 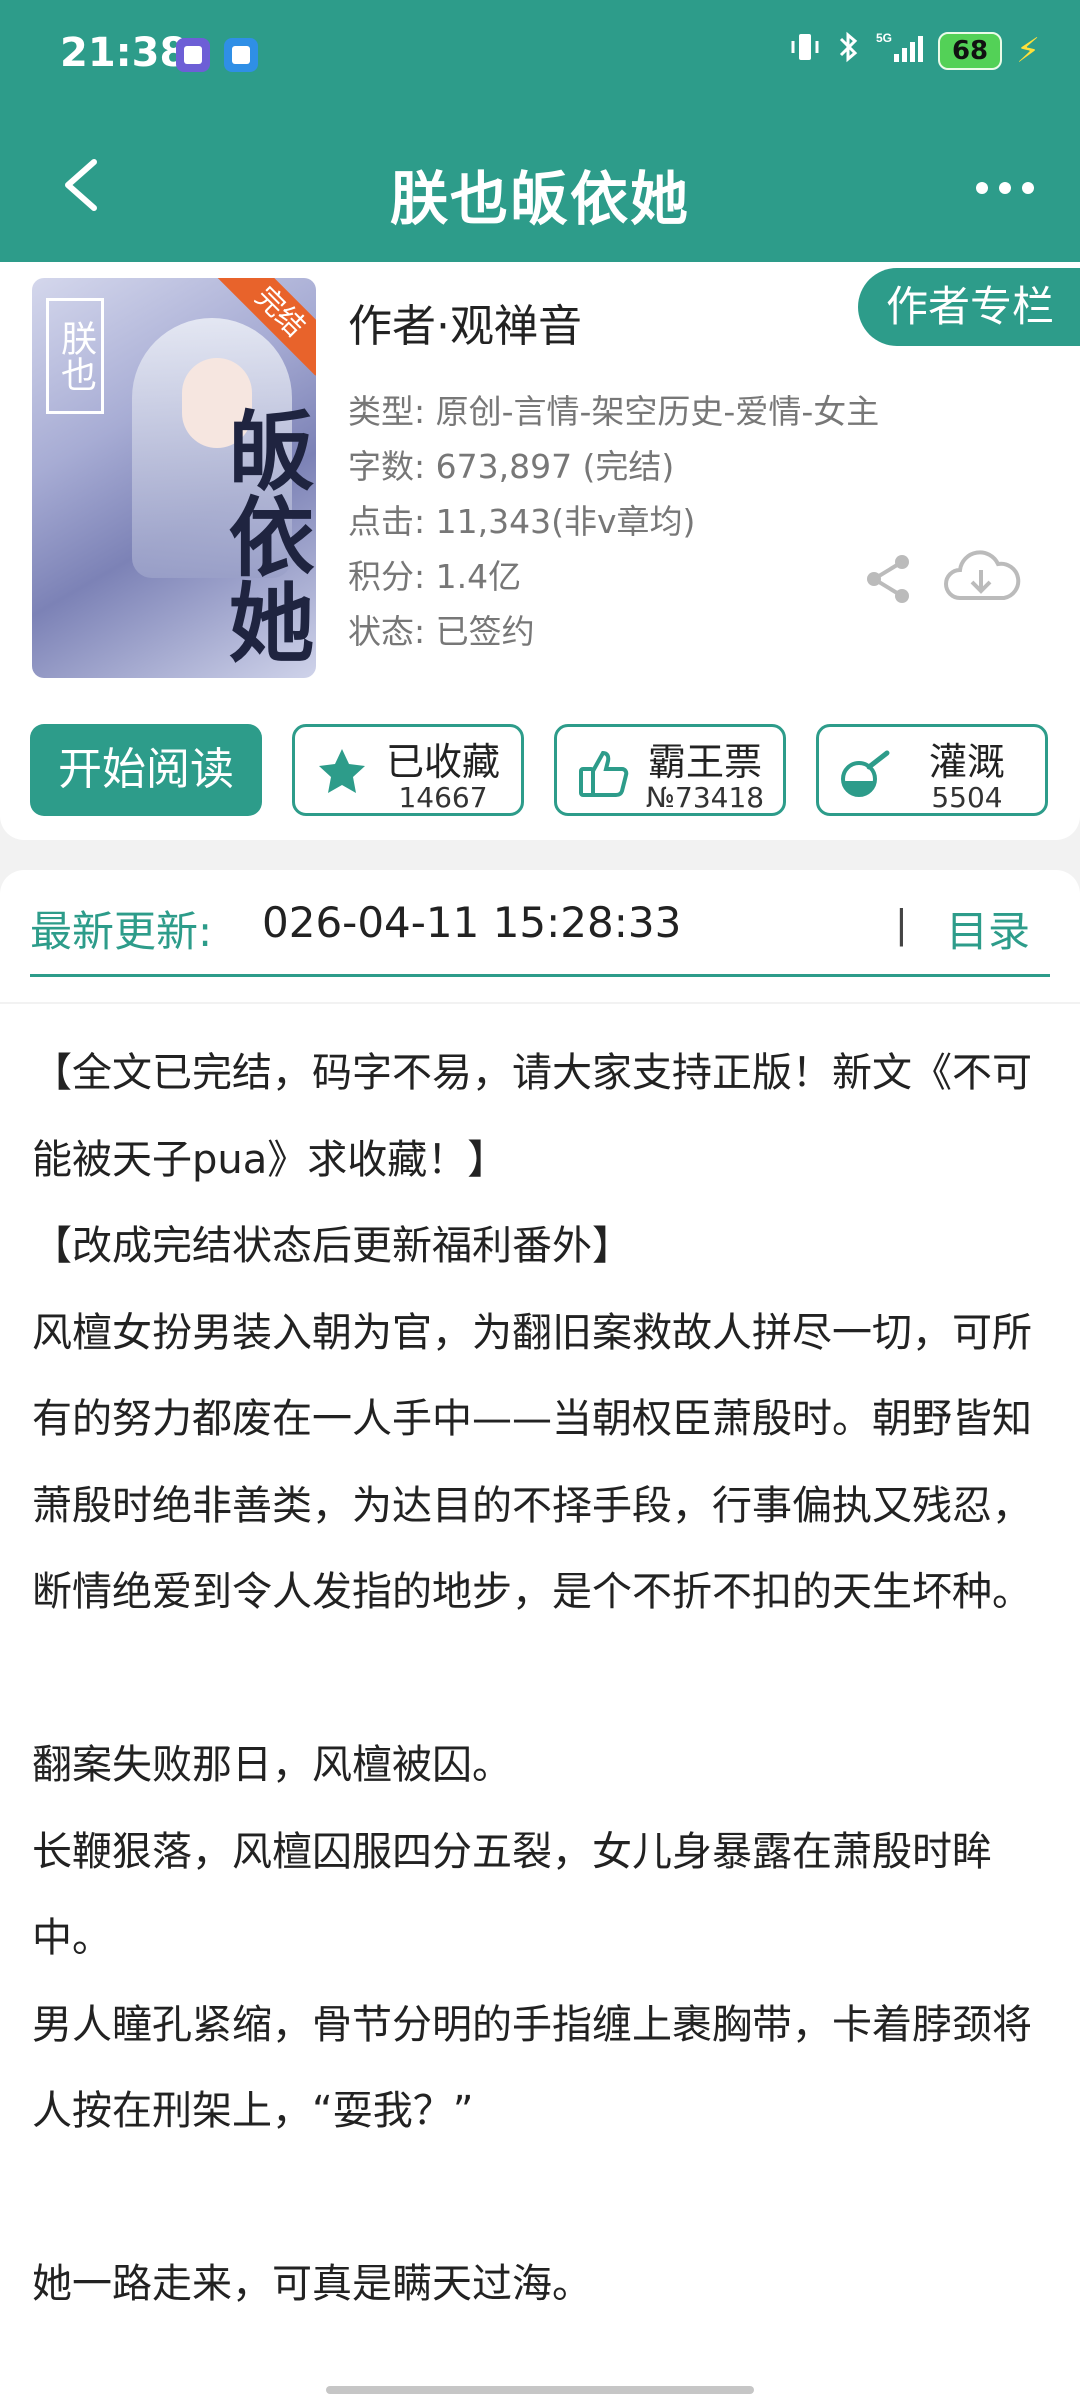 I want to click on desc-paragraph: 她一路走来，可真是瞒天过海。, so click(x=312, y=2284).